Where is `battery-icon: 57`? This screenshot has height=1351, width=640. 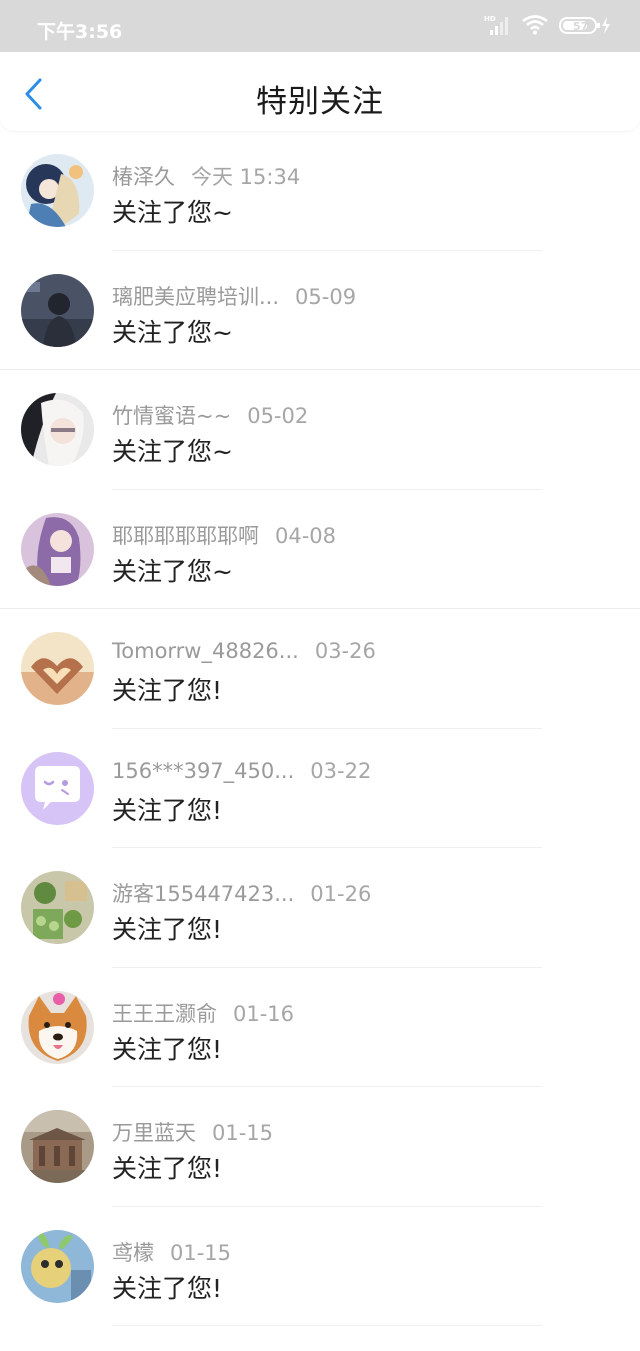 battery-icon: 57 is located at coordinates (586, 27).